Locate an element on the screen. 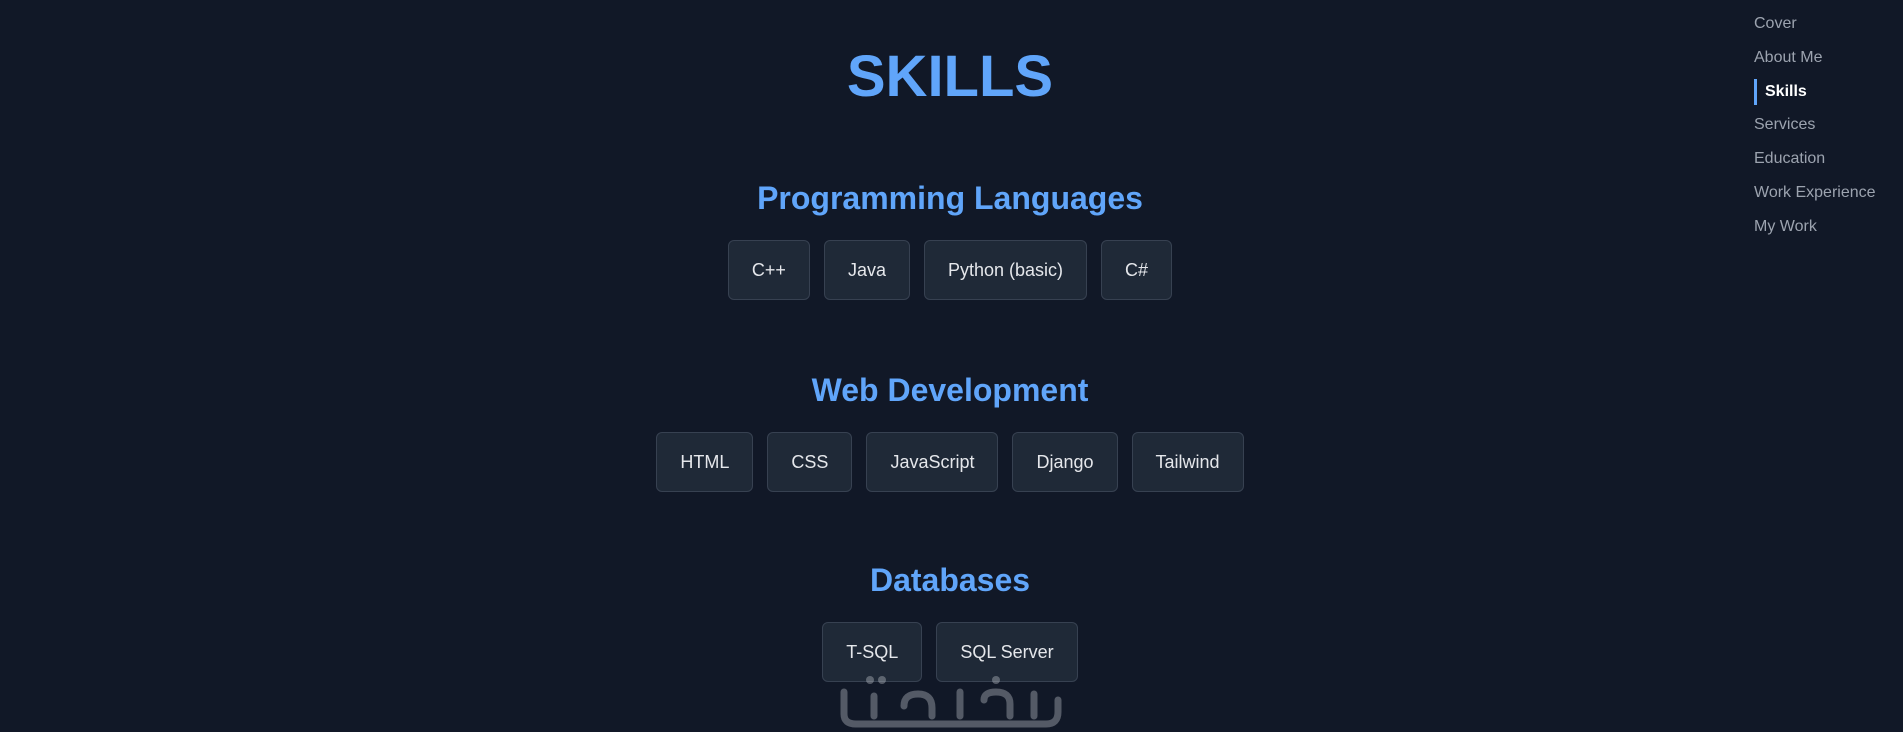 This screenshot has height=732, width=1903. khamsat-logo-watermark-icon is located at coordinates (951, 702).